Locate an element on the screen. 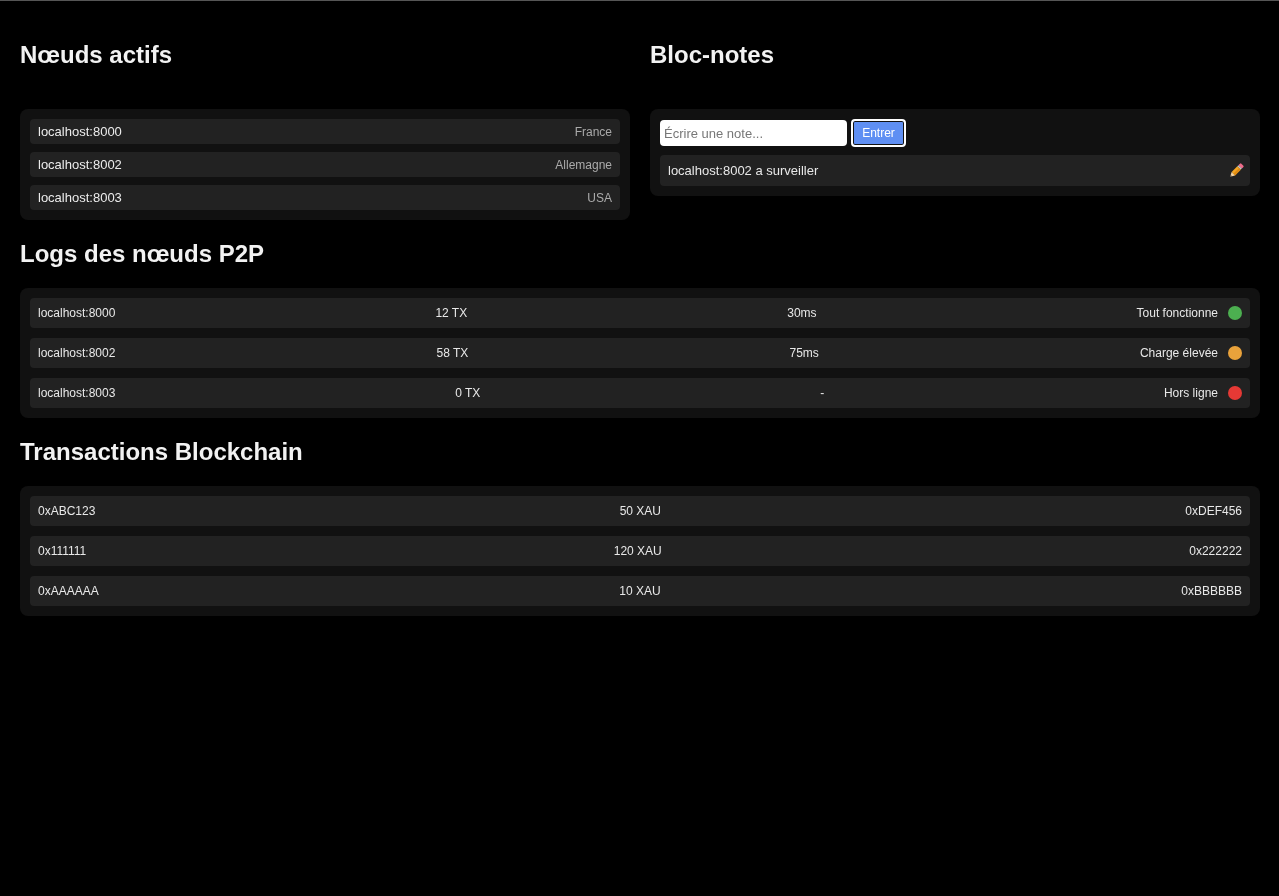  tx-count: 58 TX is located at coordinates (452, 353).